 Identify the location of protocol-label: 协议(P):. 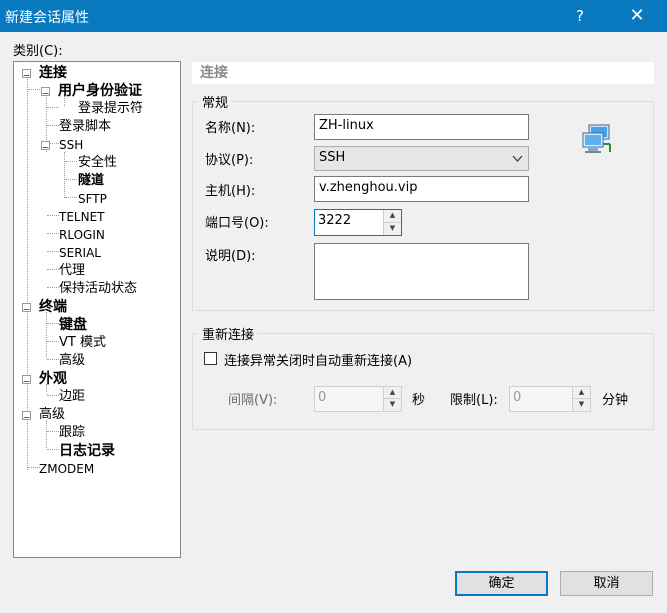
(229, 160).